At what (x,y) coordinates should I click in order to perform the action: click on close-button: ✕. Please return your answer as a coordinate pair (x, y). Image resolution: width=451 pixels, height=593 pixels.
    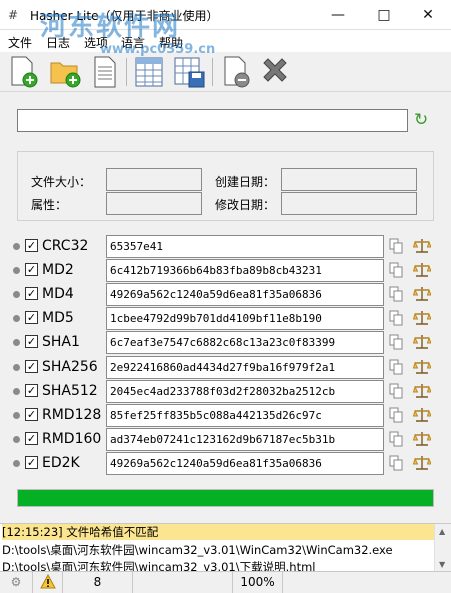
    Looking at the image, I should click on (428, 15).